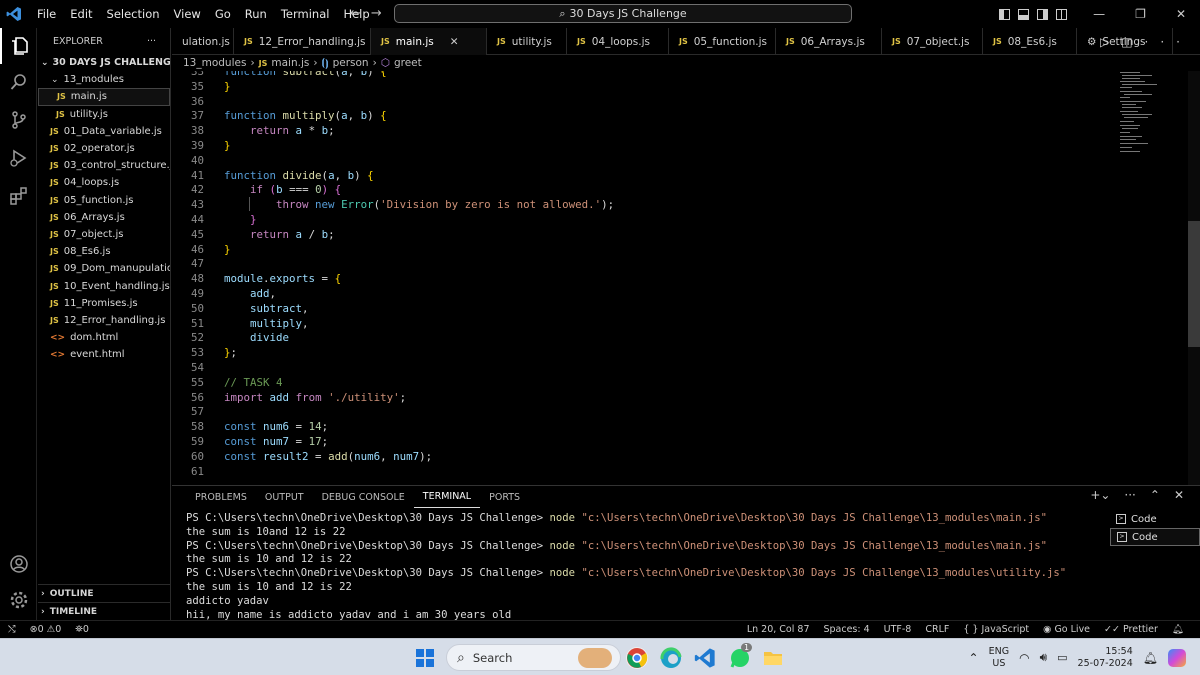 The width and height of the screenshot is (1200, 675). What do you see at coordinates (504, 497) in the screenshot?
I see `panel-tab-ports: PORTS` at bounding box center [504, 497].